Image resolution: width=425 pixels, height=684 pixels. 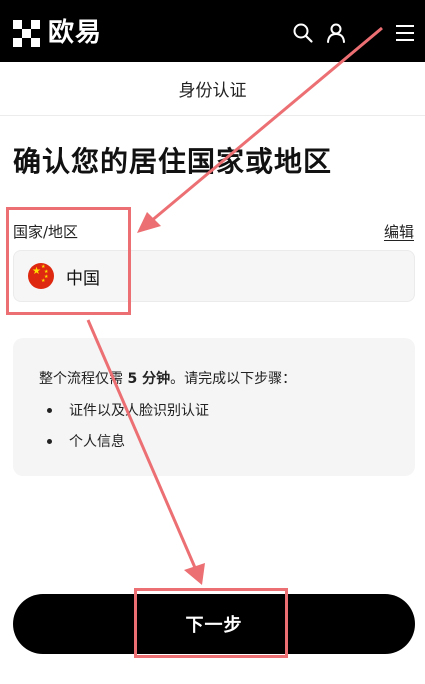 What do you see at coordinates (26, 33) in the screenshot?
I see `okx-logo-icon` at bounding box center [26, 33].